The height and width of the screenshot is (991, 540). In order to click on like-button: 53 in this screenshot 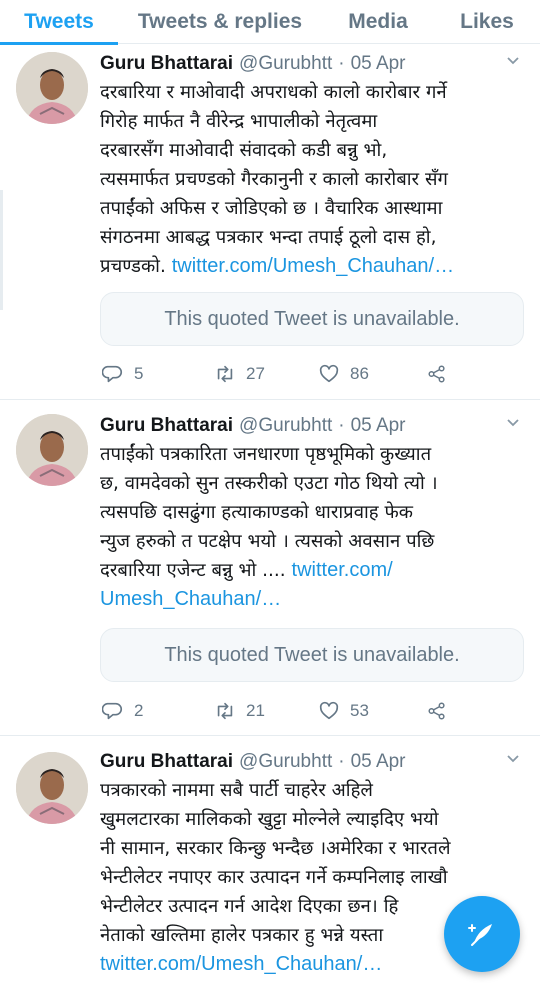, I will do `click(343, 711)`.